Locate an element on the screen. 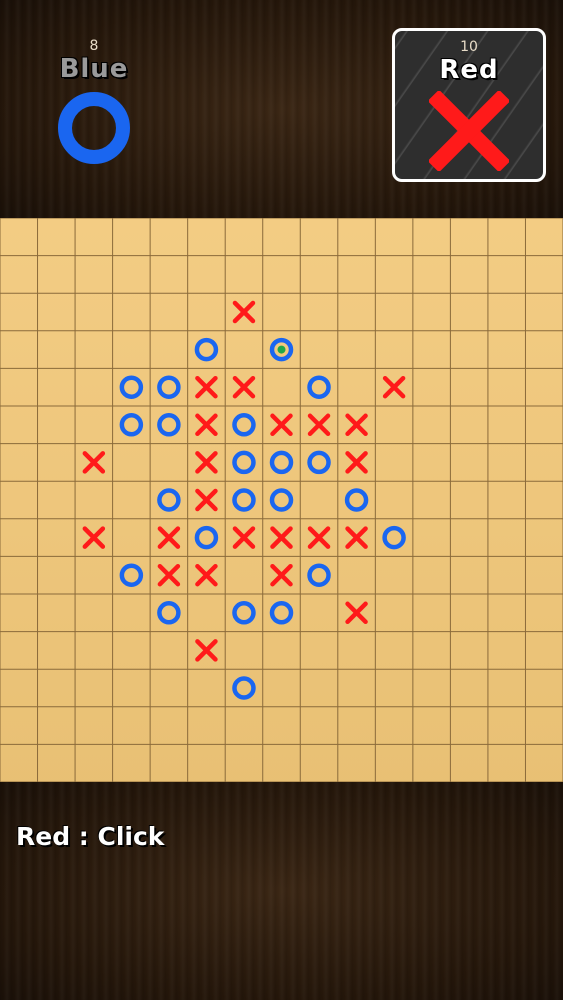  player-red-panel-active: 10 Red is located at coordinates (469, 105).